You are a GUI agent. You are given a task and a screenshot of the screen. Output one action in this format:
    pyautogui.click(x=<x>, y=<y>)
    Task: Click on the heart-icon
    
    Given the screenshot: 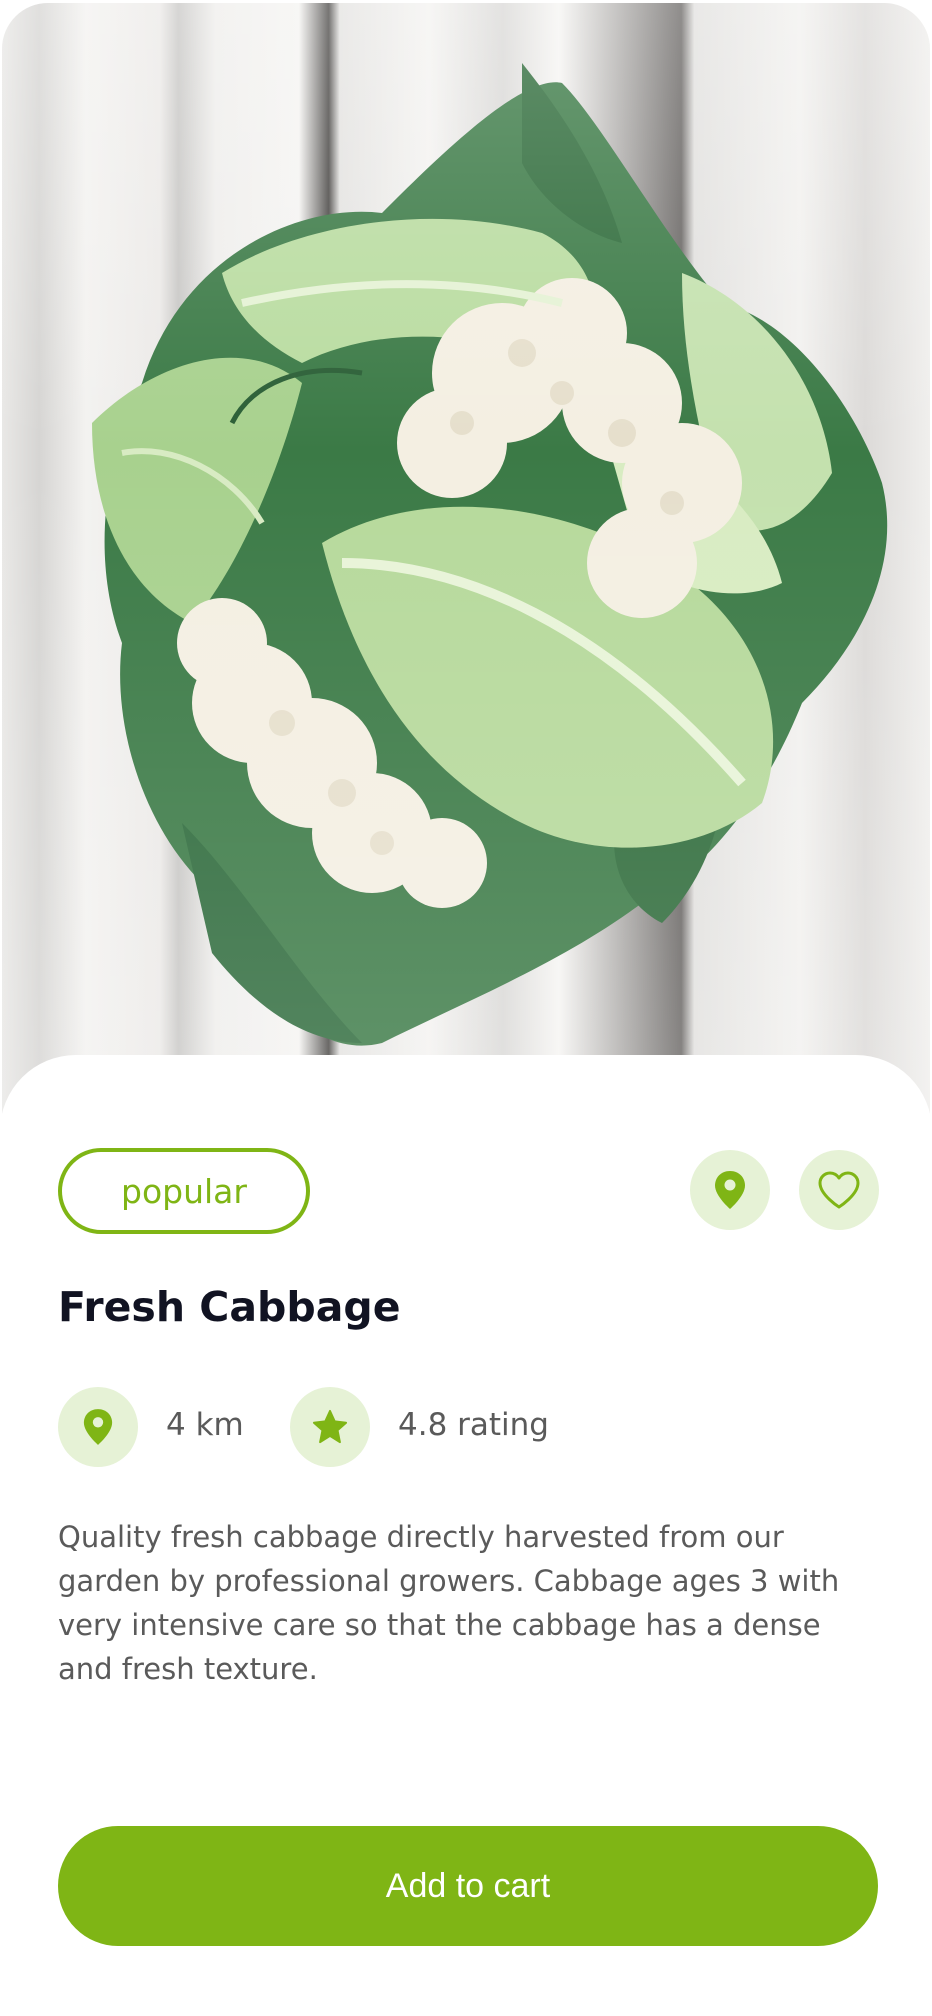 What is the action you would take?
    pyautogui.click(x=839, y=1190)
    